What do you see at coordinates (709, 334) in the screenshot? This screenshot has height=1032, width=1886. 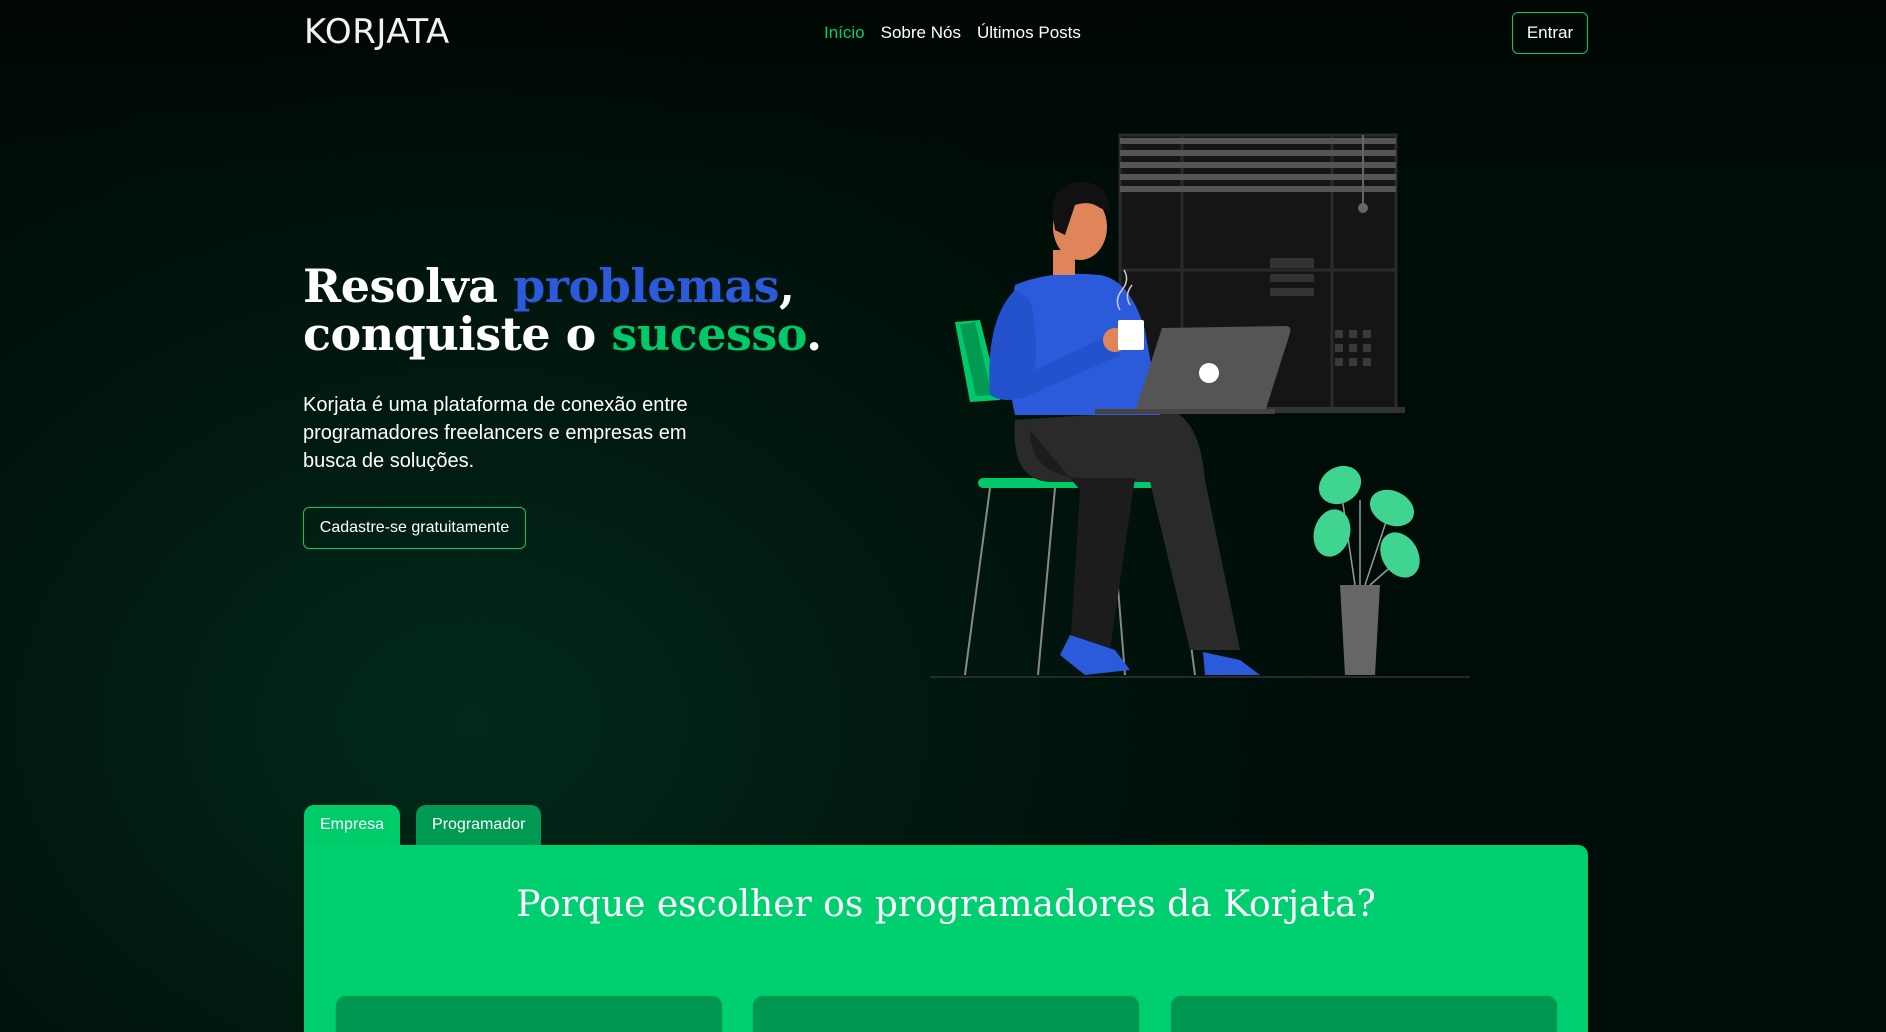 I see `hero-title-highlight-sucesso: sucesso` at bounding box center [709, 334].